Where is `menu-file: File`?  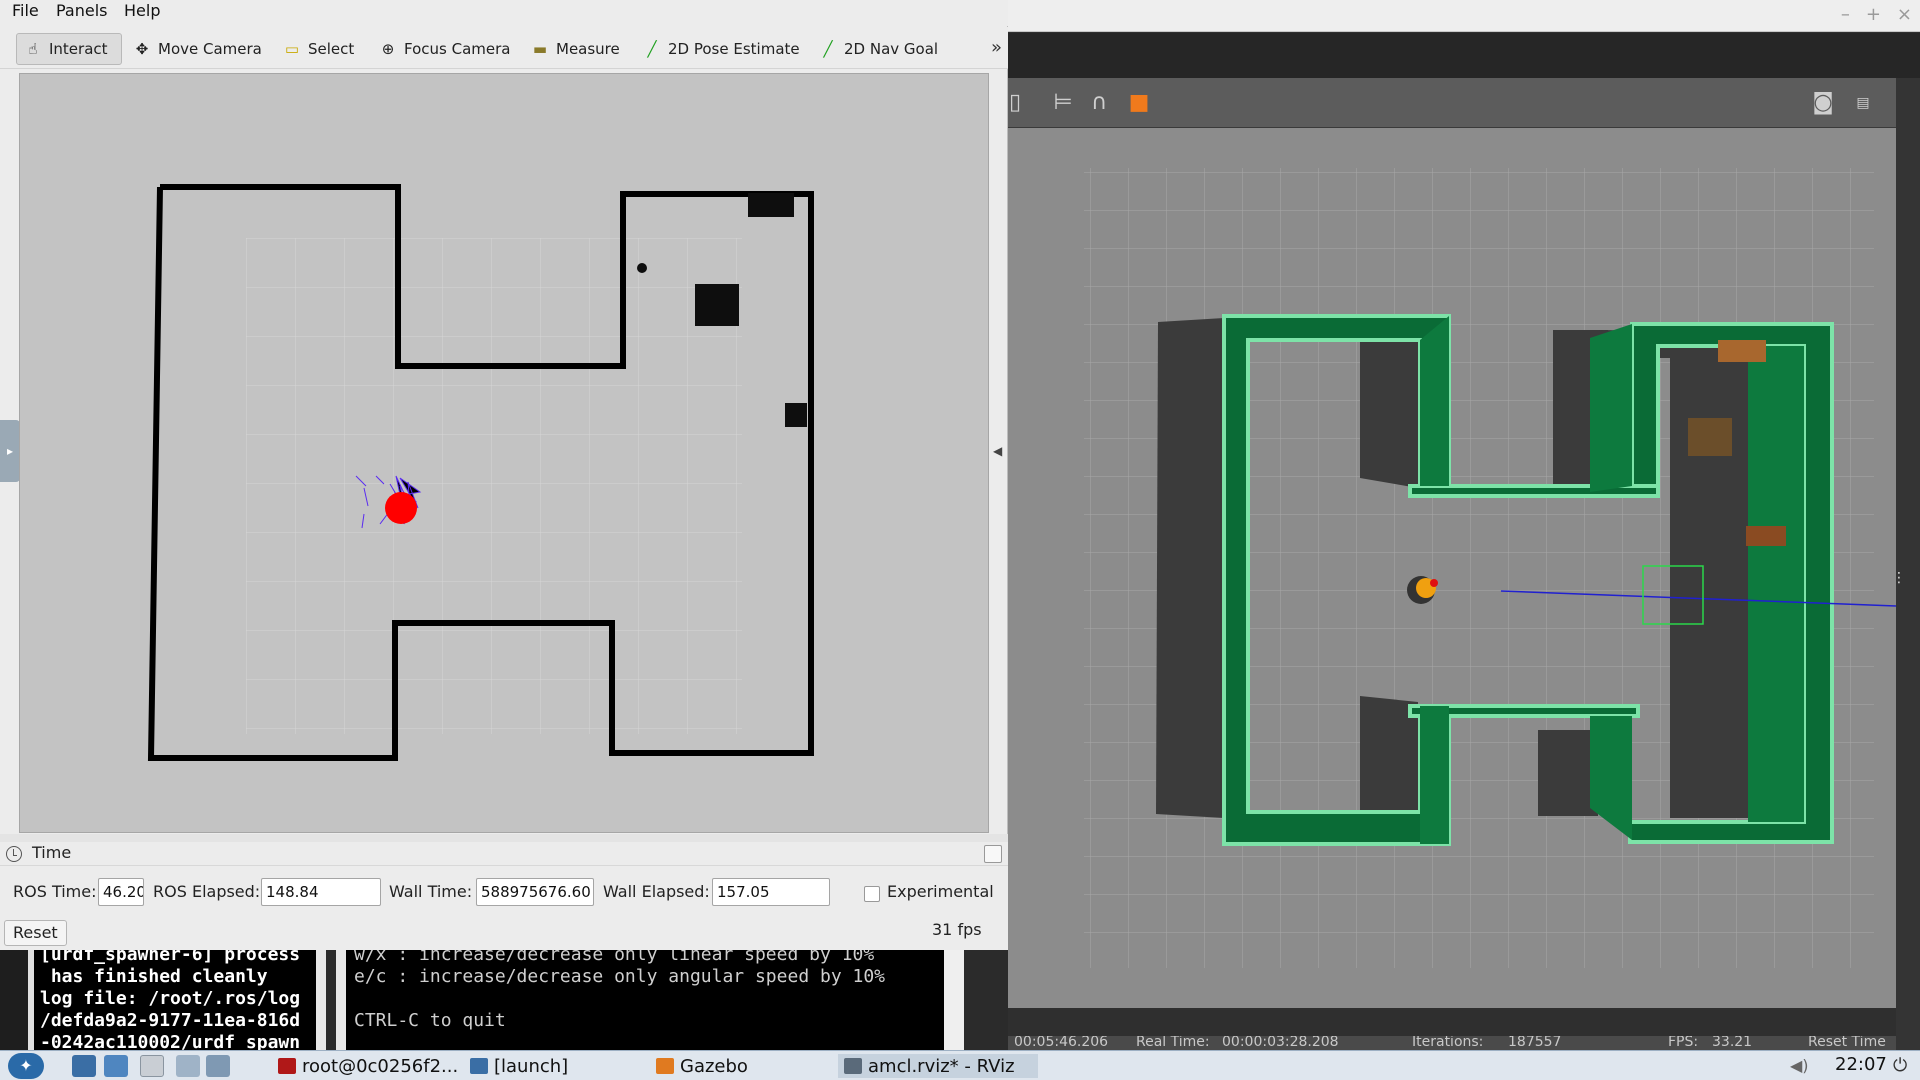 menu-file: File is located at coordinates (25, 10).